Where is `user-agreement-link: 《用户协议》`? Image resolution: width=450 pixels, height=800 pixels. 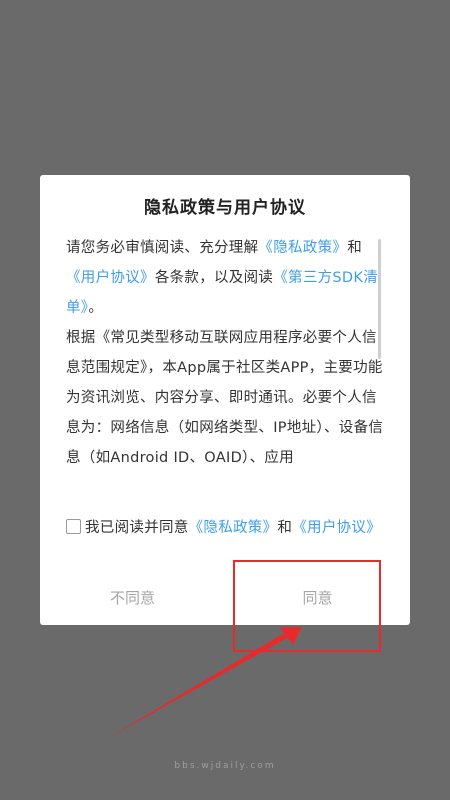 user-agreement-link: 《用户协议》 is located at coordinates (110, 278).